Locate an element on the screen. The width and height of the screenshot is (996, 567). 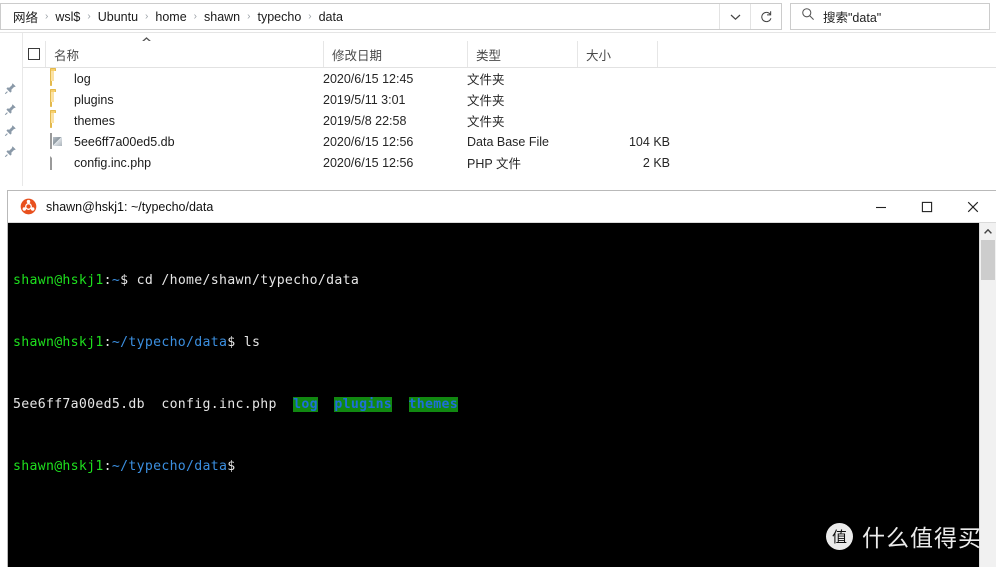
navigation-pane is located at coordinates (11, 109).